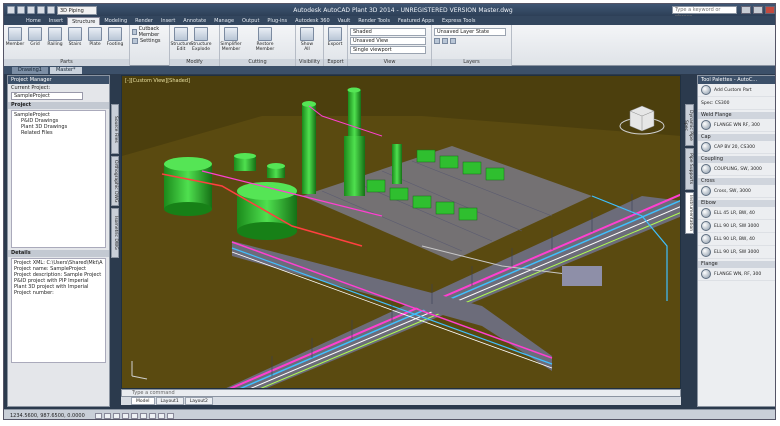 Image resolution: width=780 pixels, height=426 pixels. Describe the element at coordinates (736, 169) in the screenshot. I see `palette-item: COUPLING, SW, 3000` at that location.